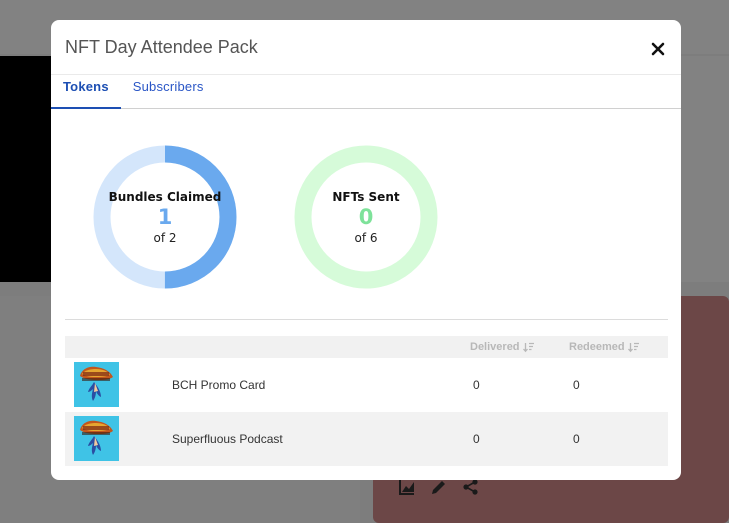 Image resolution: width=729 pixels, height=523 pixels. What do you see at coordinates (219, 385) in the screenshot?
I see `token-name: BCH Promo Card` at bounding box center [219, 385].